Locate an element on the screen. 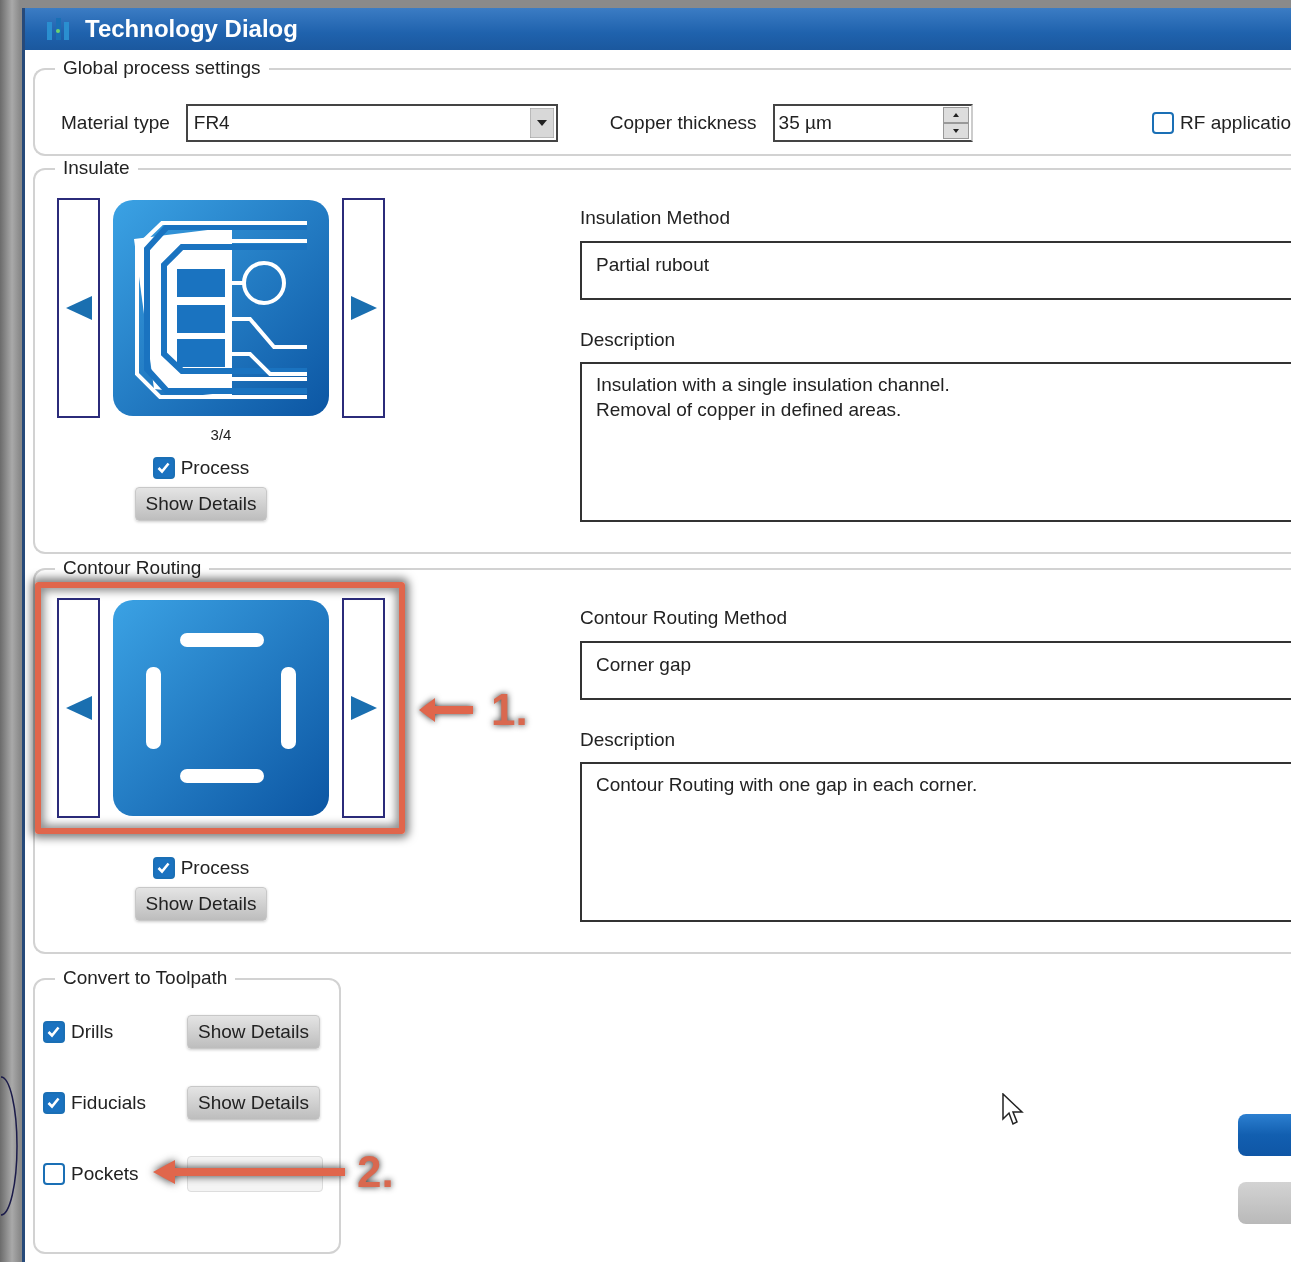  field-label: Contour Routing Method is located at coordinates (684, 618).